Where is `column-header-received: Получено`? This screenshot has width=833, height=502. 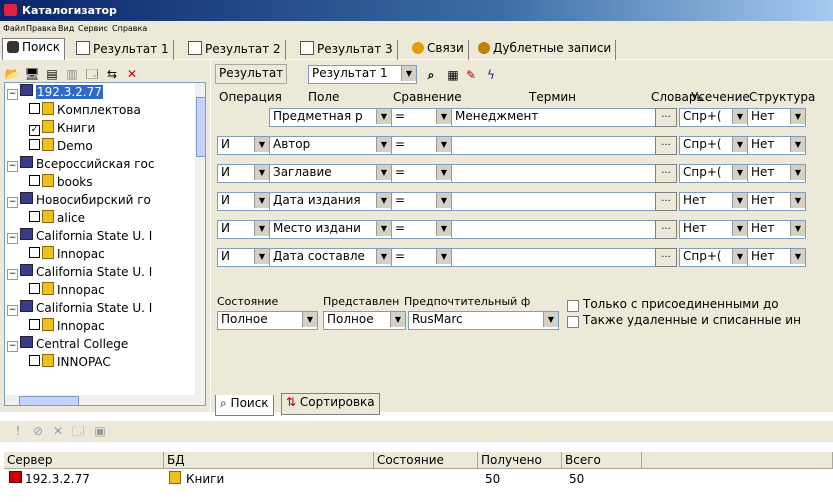 column-header-received: Получено is located at coordinates (520, 460).